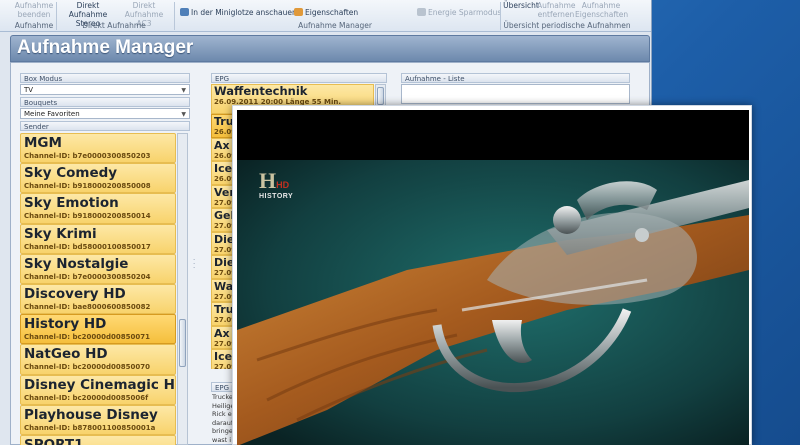 The image size is (800, 445). I want to click on channel-item: Sky Emotion Channel-ID: b918000200850014, so click(98, 208).